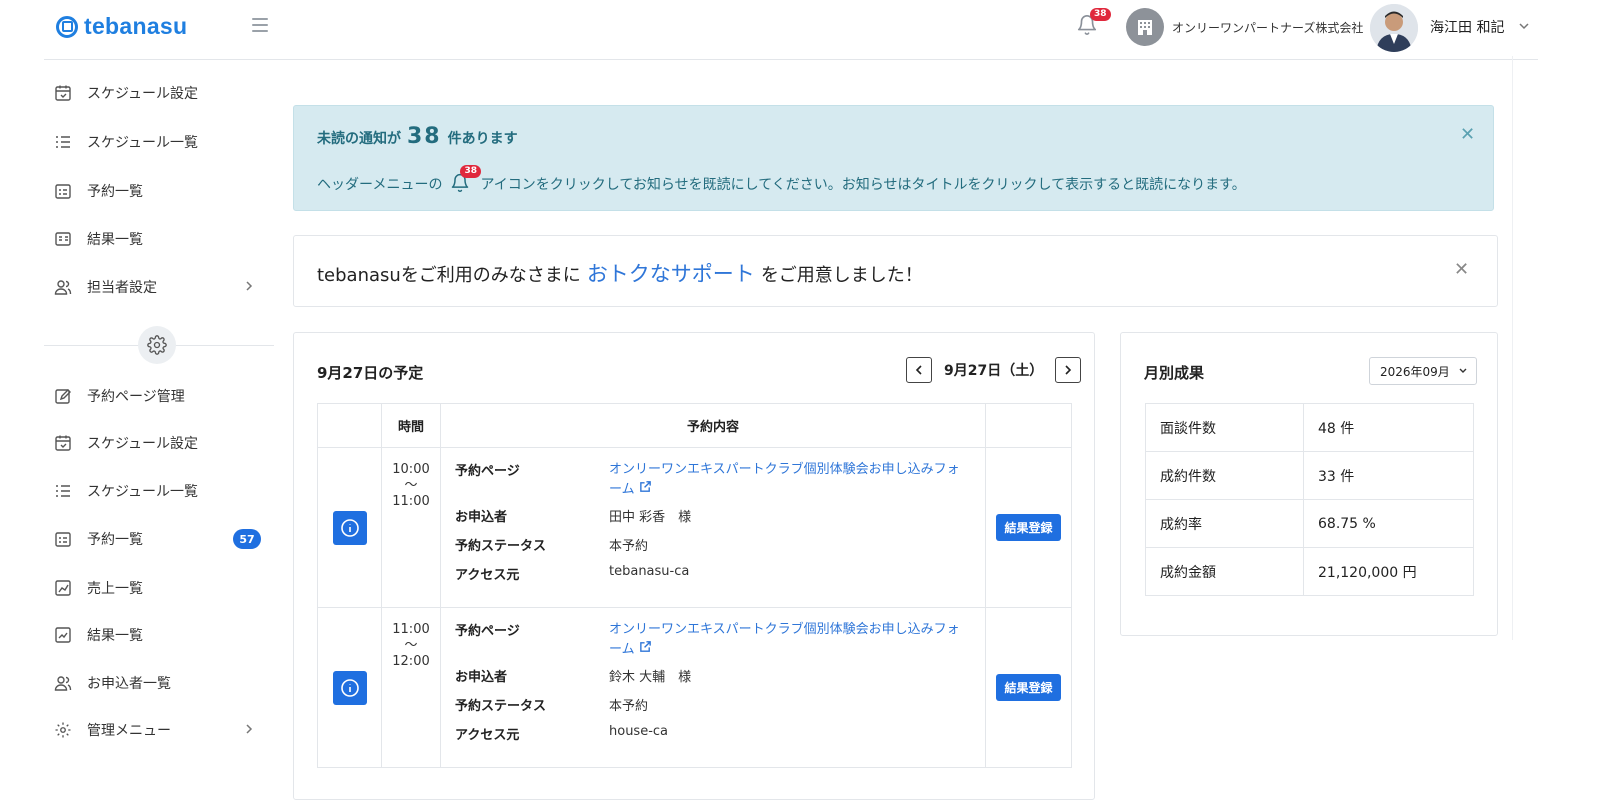  Describe the element at coordinates (115, 192) in the screenshot. I see `sidebar-item-label: 予約一覧` at that location.